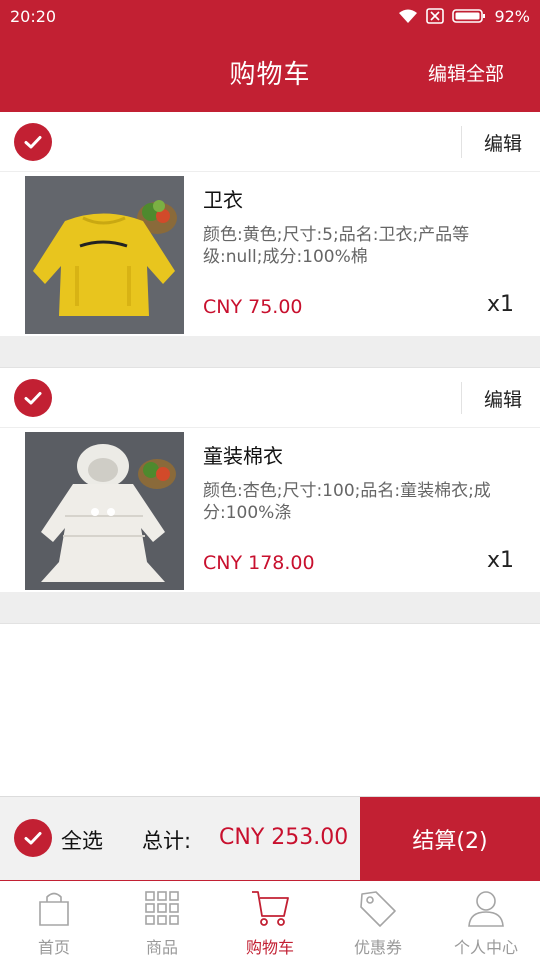  Describe the element at coordinates (377, 947) in the screenshot. I see `tab-label: 优惠券` at that location.